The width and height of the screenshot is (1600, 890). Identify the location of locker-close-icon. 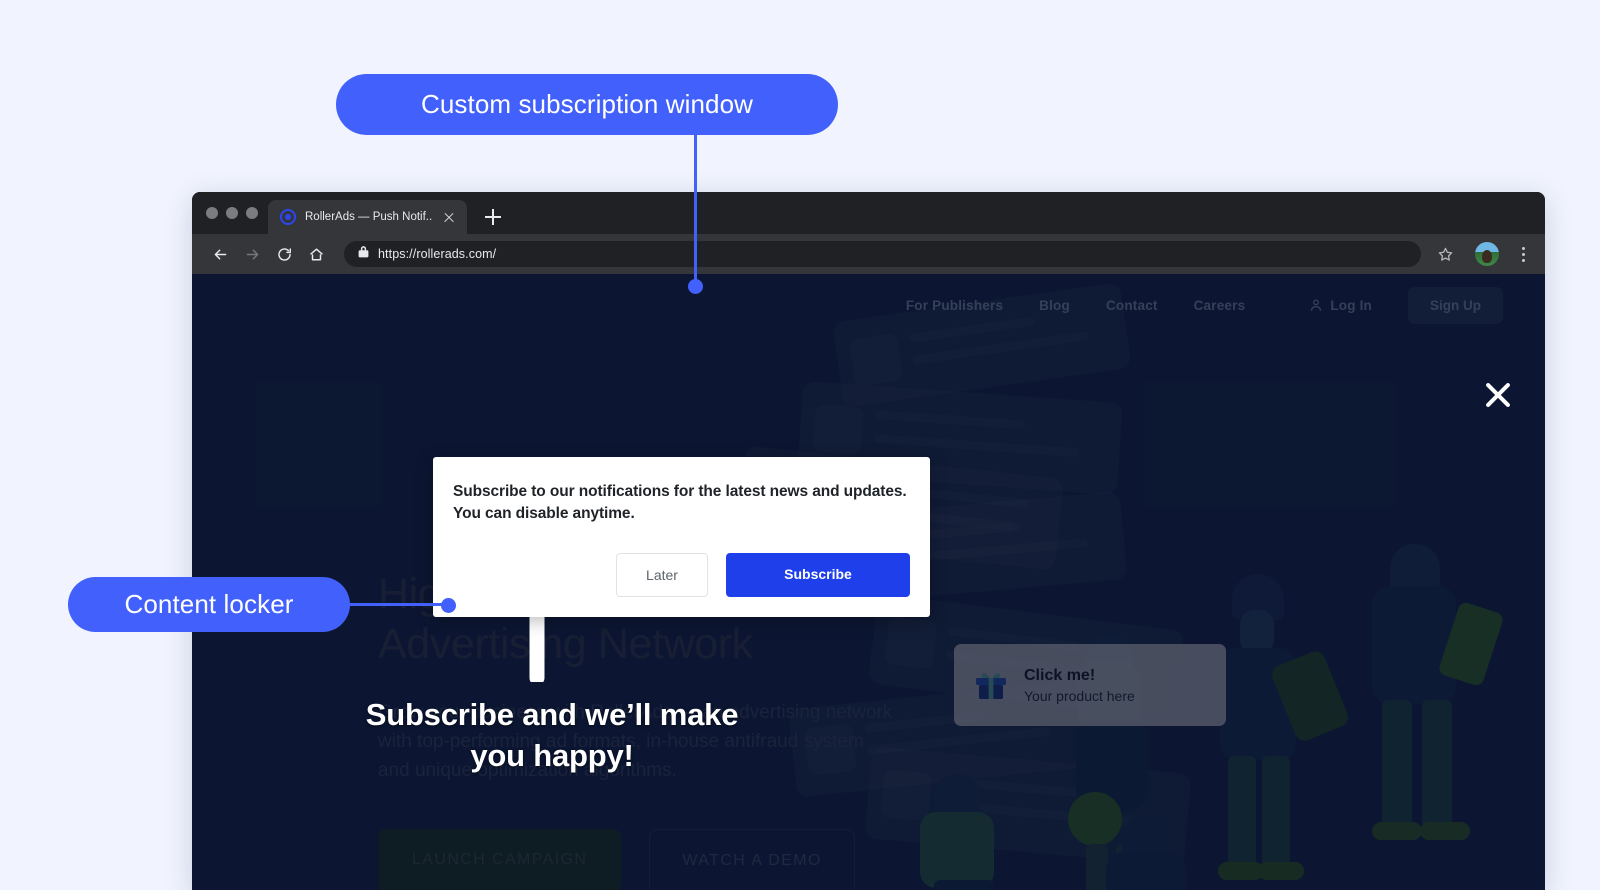
(1498, 395).